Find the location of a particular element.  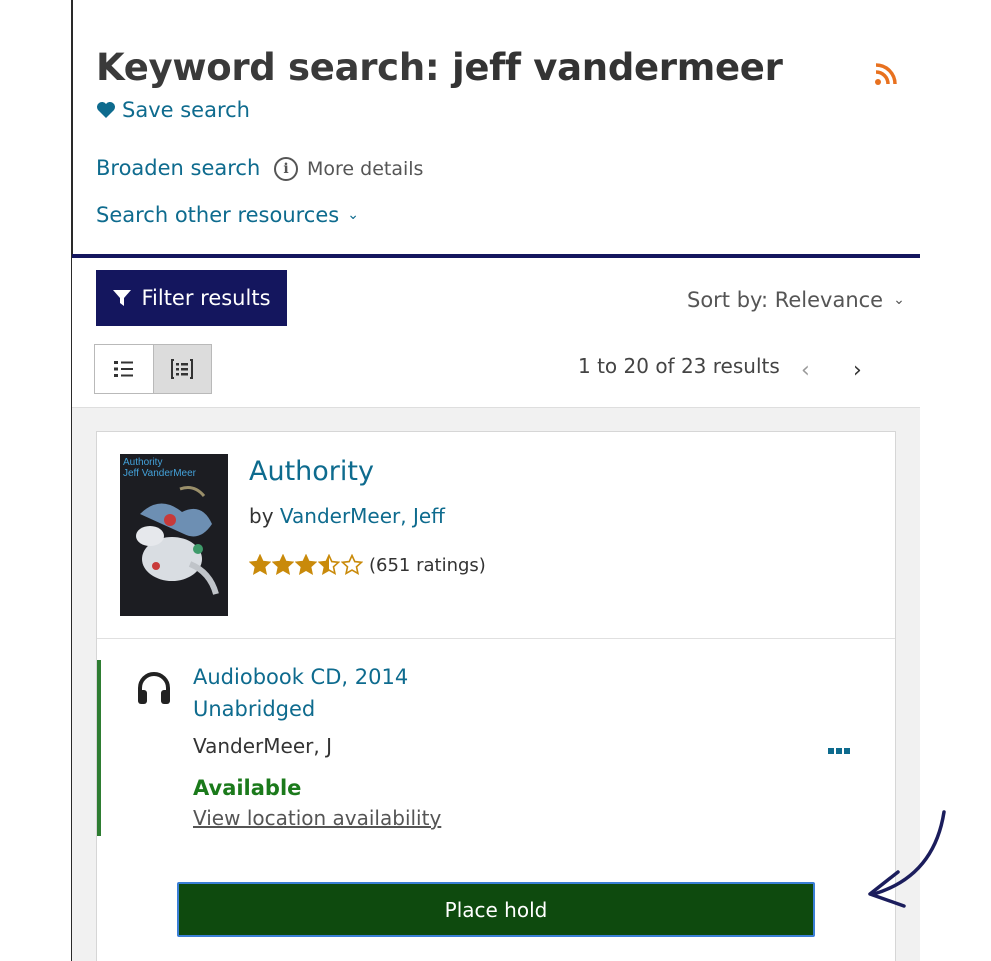

results-count: 1 to 20 of 23 results is located at coordinates (679, 366).